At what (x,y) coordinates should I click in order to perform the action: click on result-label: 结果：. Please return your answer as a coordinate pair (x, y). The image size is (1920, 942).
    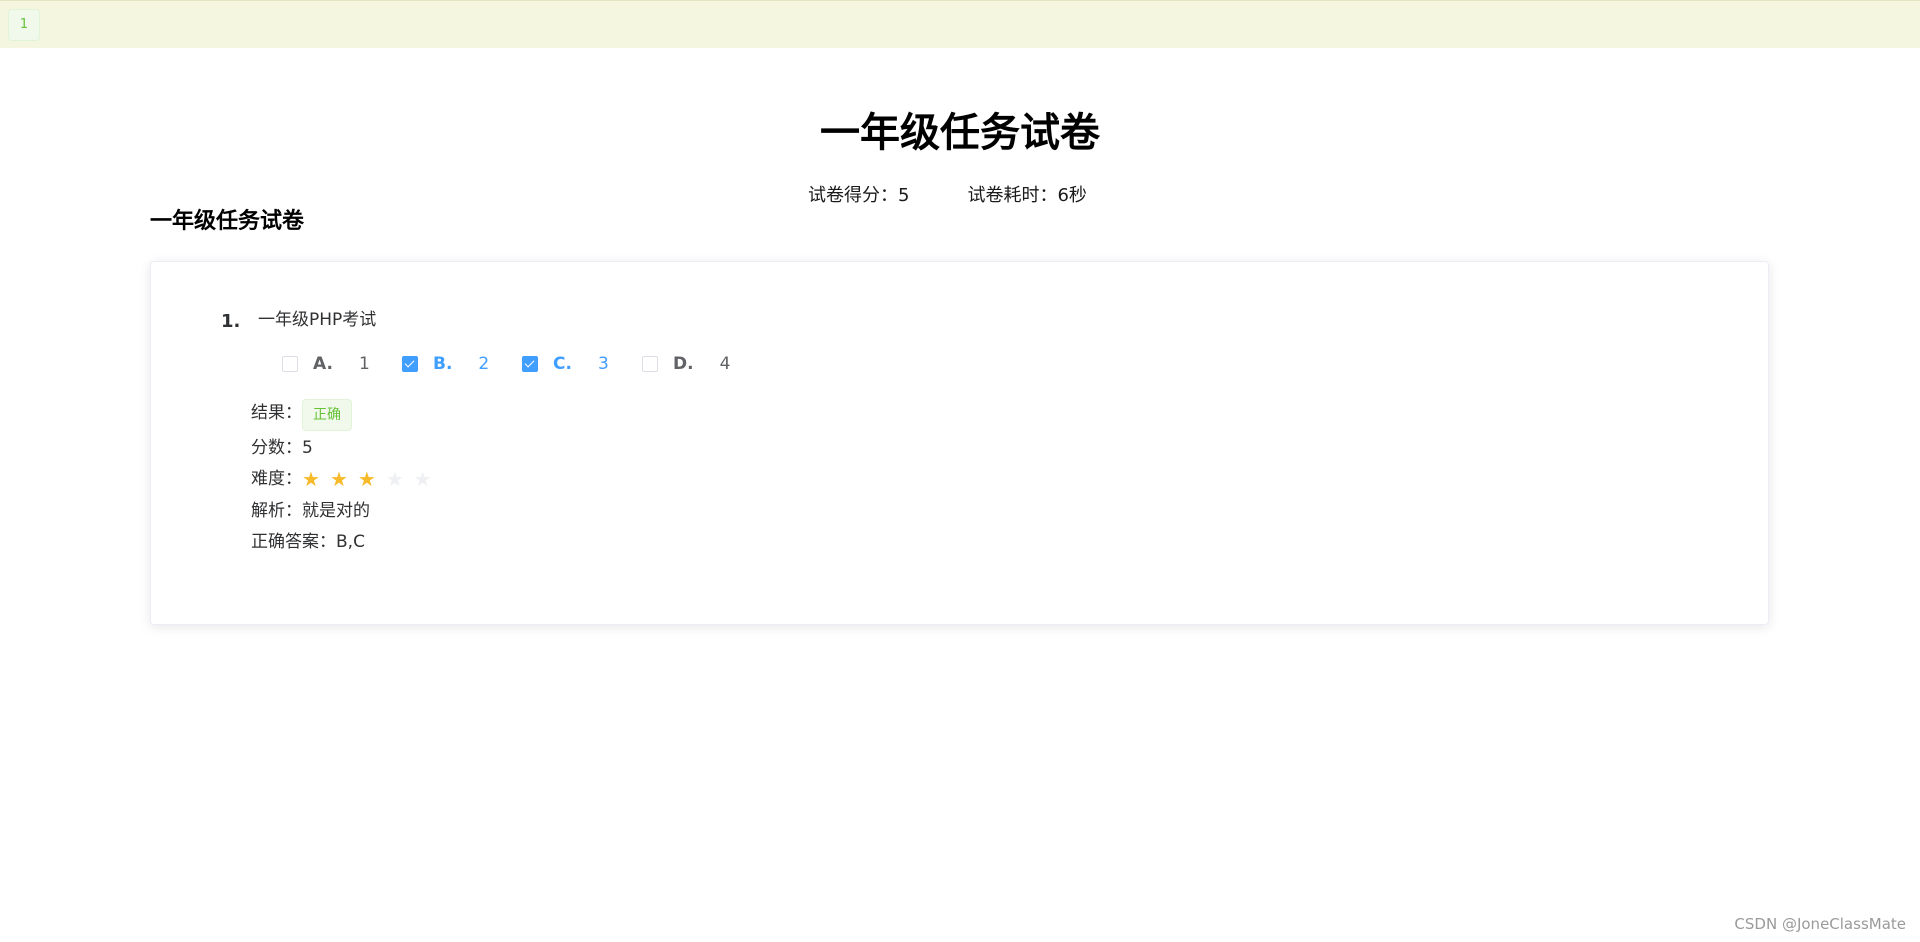
    Looking at the image, I should click on (276, 413).